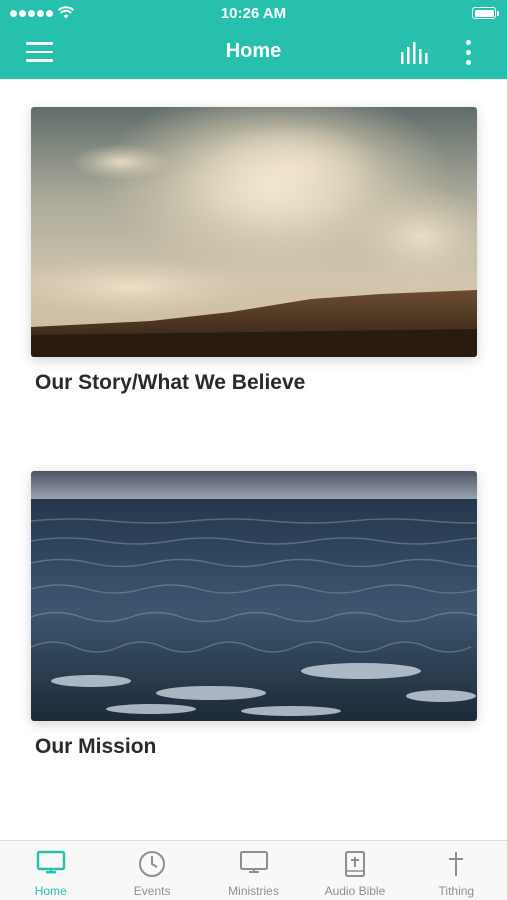 Image resolution: width=507 pixels, height=900 pixels. I want to click on status-bar: 10:26 AM, so click(253, 14).